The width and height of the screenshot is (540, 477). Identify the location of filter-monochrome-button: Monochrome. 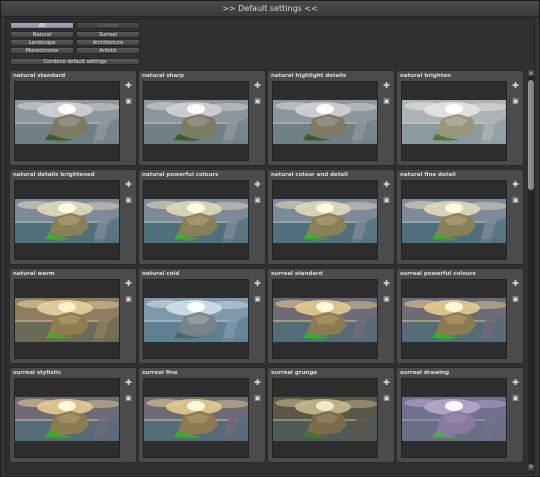
(42, 50).